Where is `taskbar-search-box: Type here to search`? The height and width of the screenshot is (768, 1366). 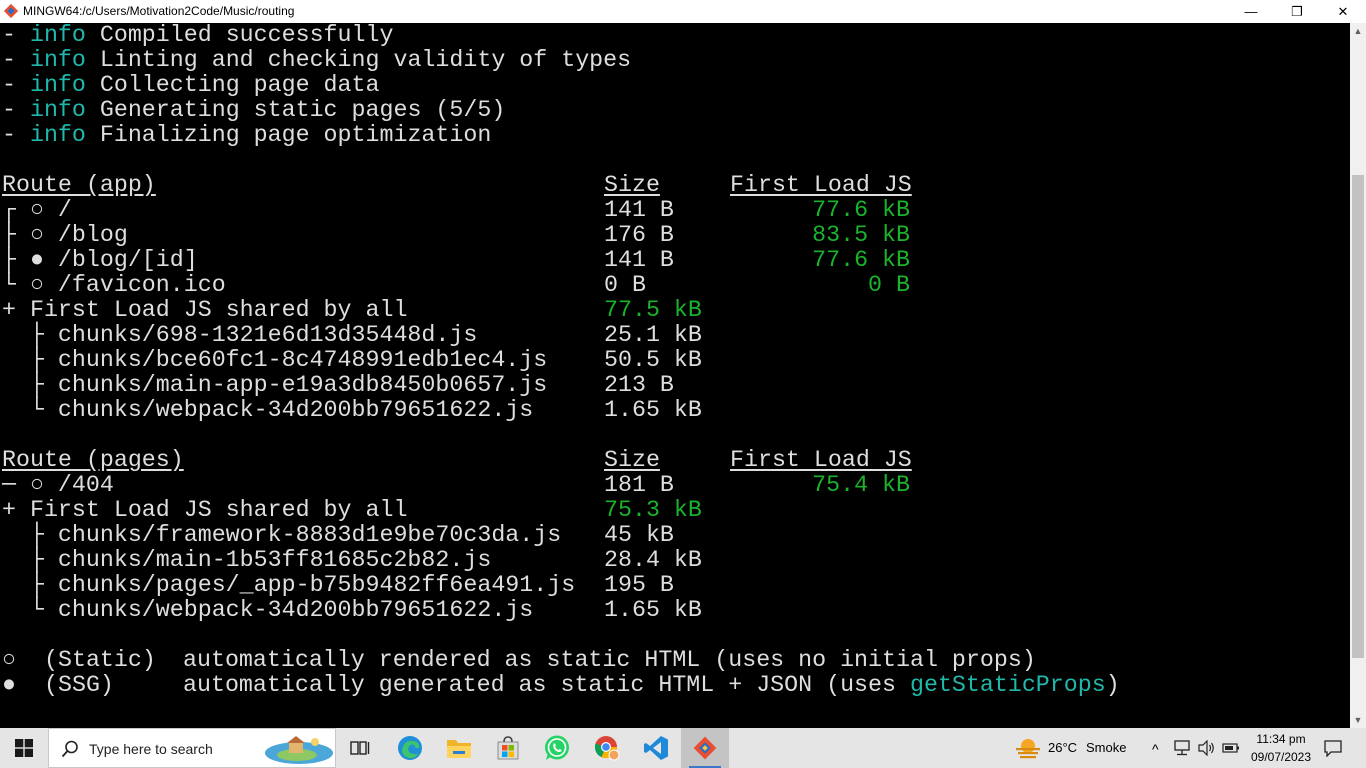 taskbar-search-box: Type here to search is located at coordinates (192, 748).